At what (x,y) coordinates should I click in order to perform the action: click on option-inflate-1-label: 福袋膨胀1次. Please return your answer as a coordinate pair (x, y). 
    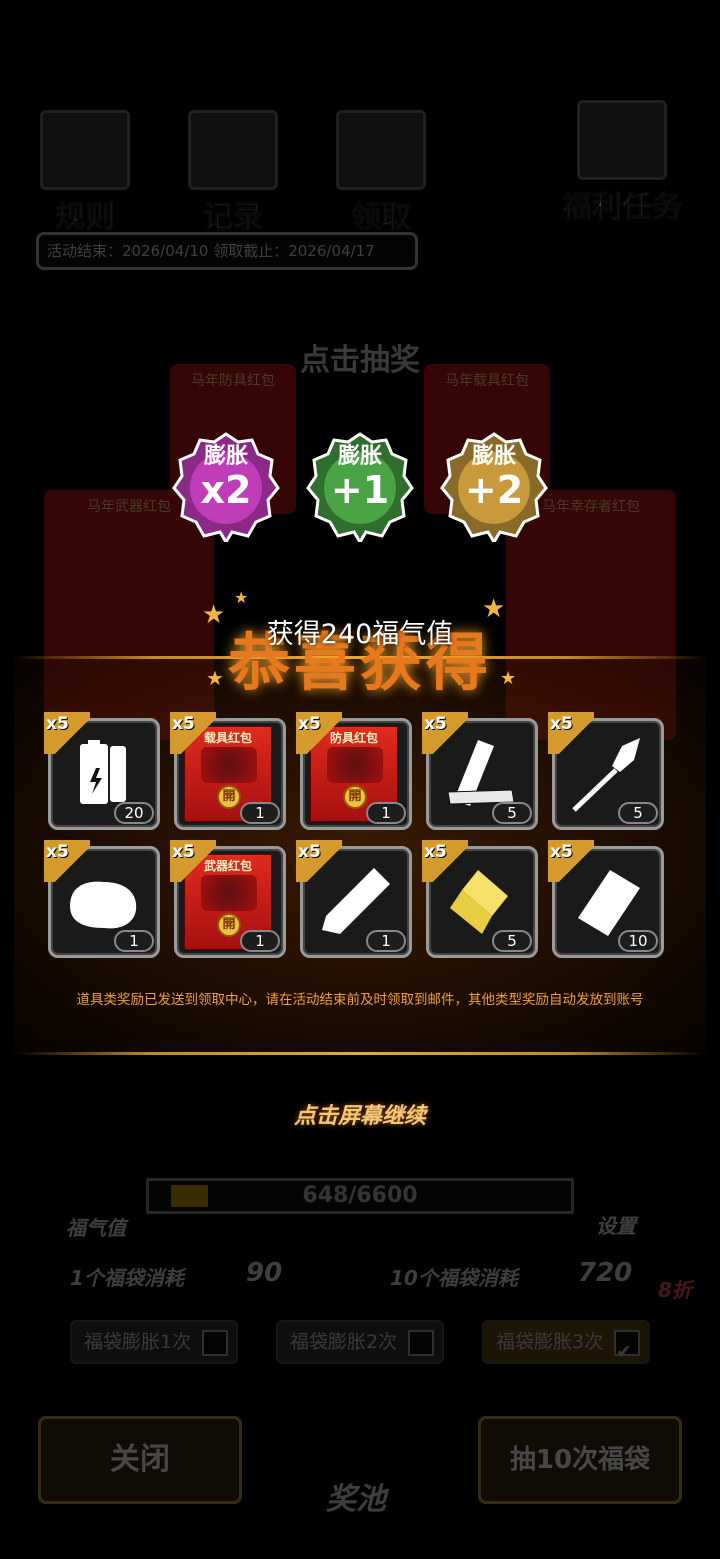
    Looking at the image, I should click on (138, 1342).